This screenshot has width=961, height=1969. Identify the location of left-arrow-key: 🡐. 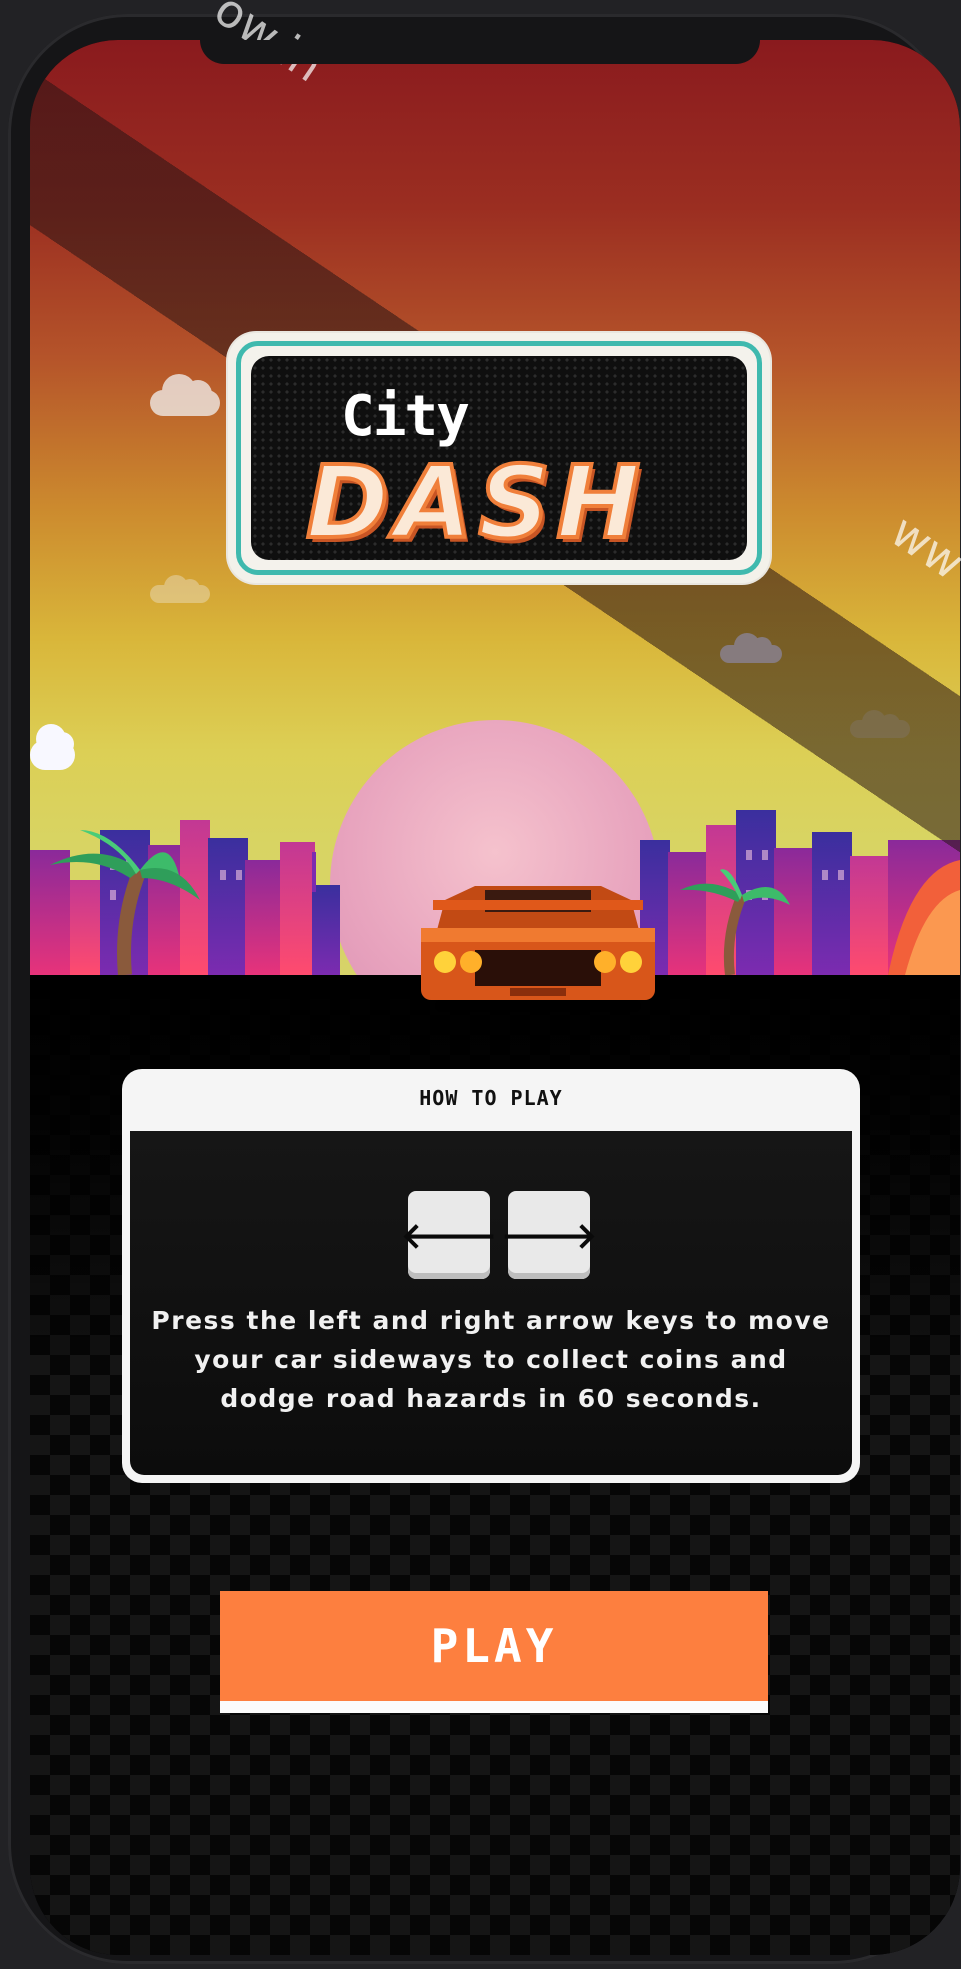
(449, 1235).